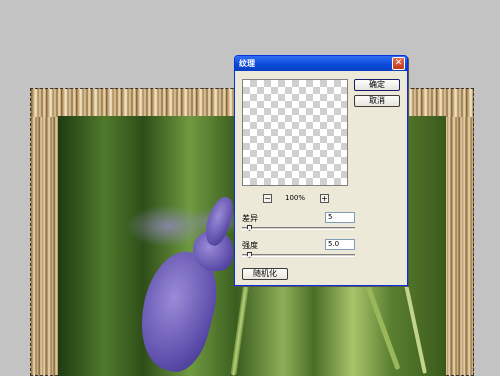 The width and height of the screenshot is (500, 376). I want to click on close-icon: ✕, so click(398, 63).